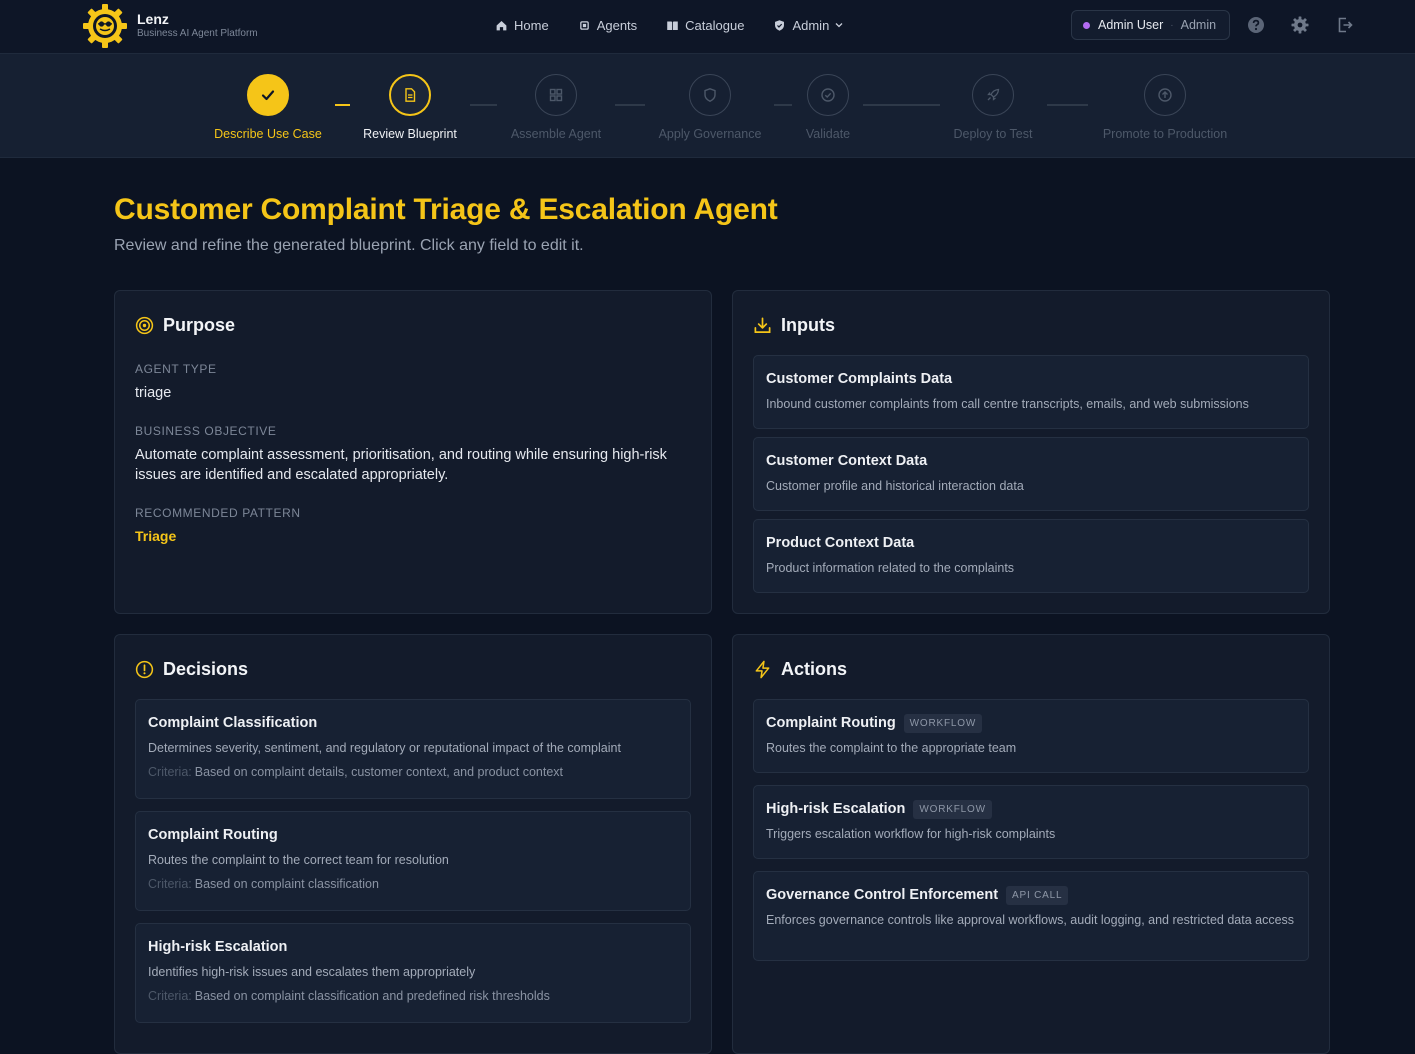 The width and height of the screenshot is (1415, 1054). I want to click on purpose-card-title: Purpose, so click(199, 325).